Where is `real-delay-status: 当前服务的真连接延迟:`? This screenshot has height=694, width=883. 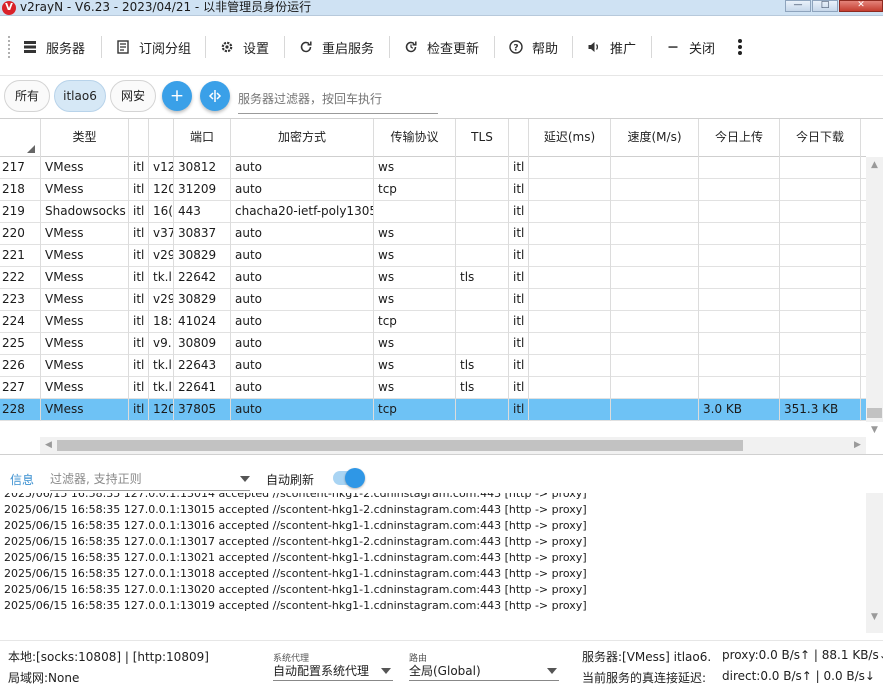 real-delay-status: 当前服务的真连接延迟: is located at coordinates (644, 678).